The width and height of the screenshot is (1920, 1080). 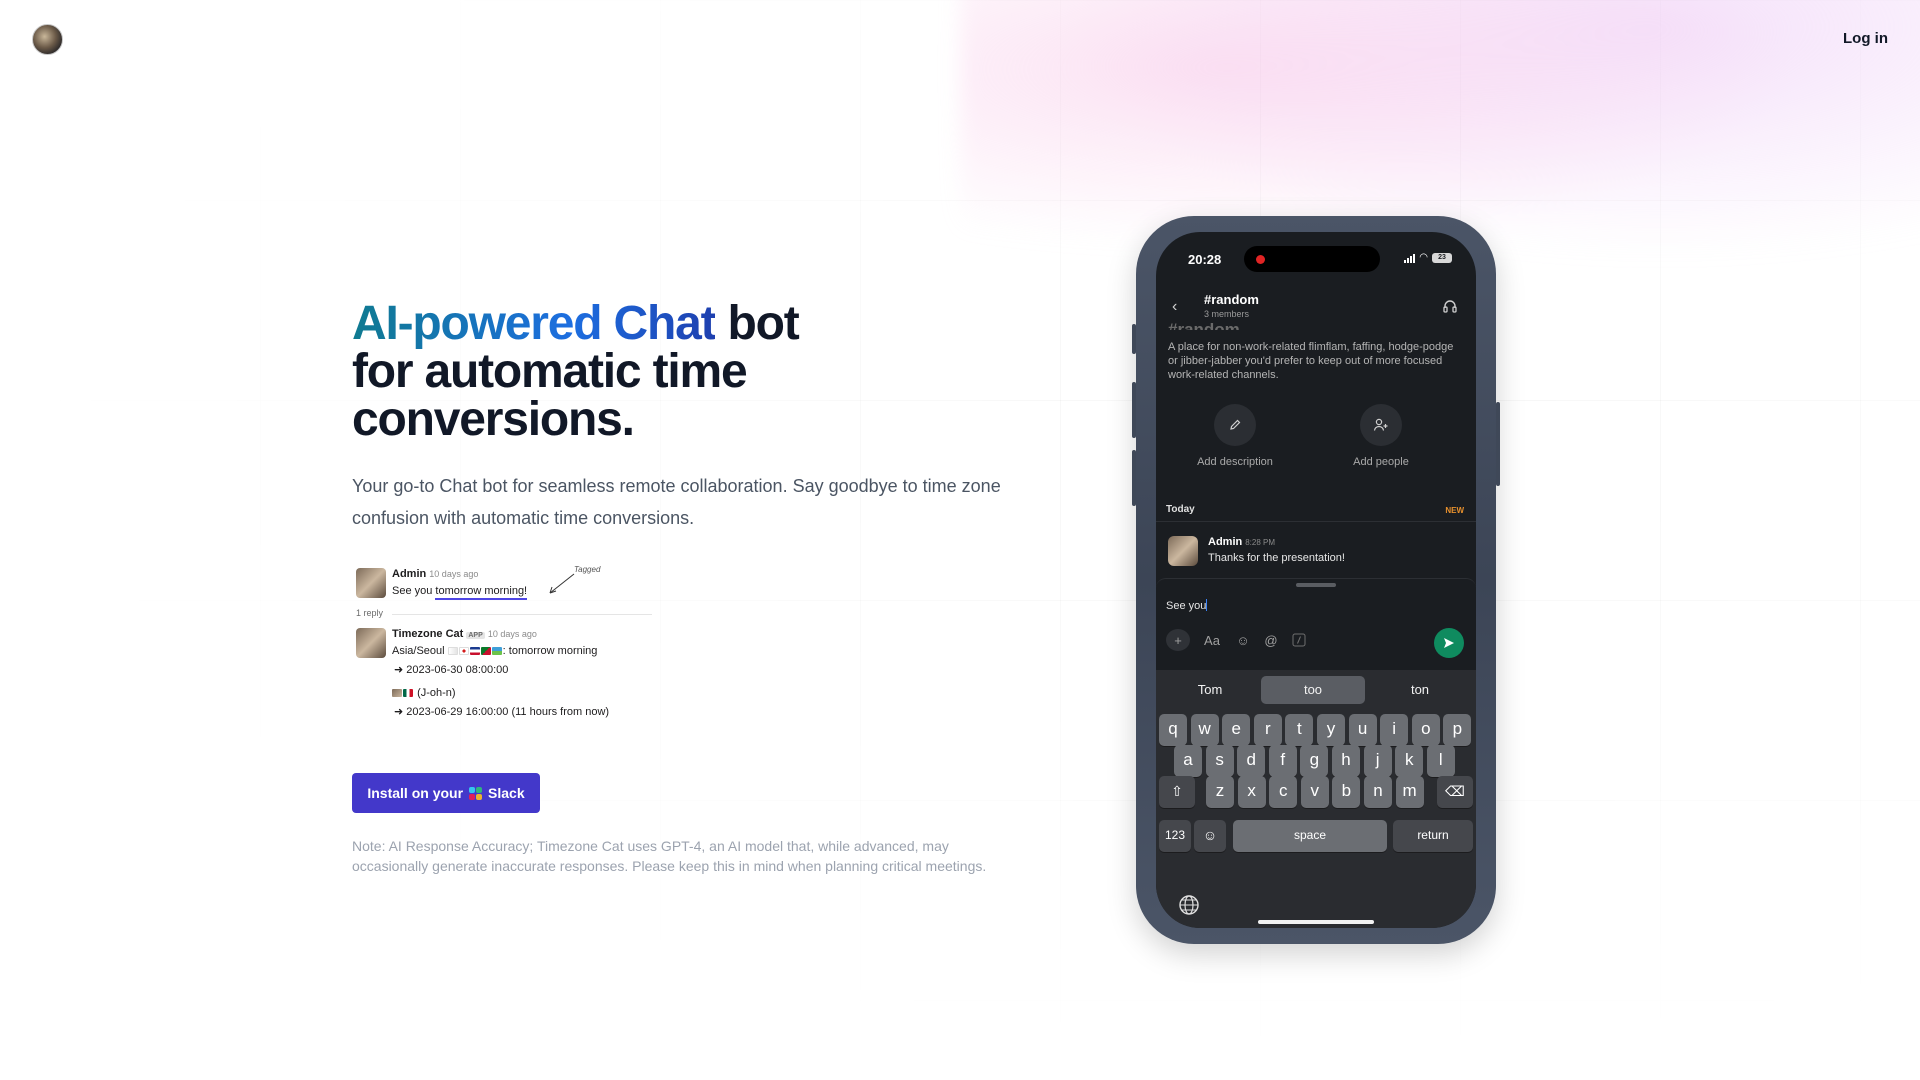 What do you see at coordinates (1282, 761) in the screenshot?
I see `key-f: f` at bounding box center [1282, 761].